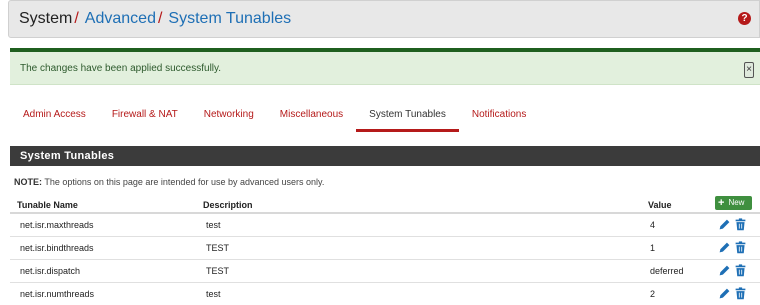 The image size is (760, 305). What do you see at coordinates (744, 18) in the screenshot?
I see `help-icon: ?` at bounding box center [744, 18].